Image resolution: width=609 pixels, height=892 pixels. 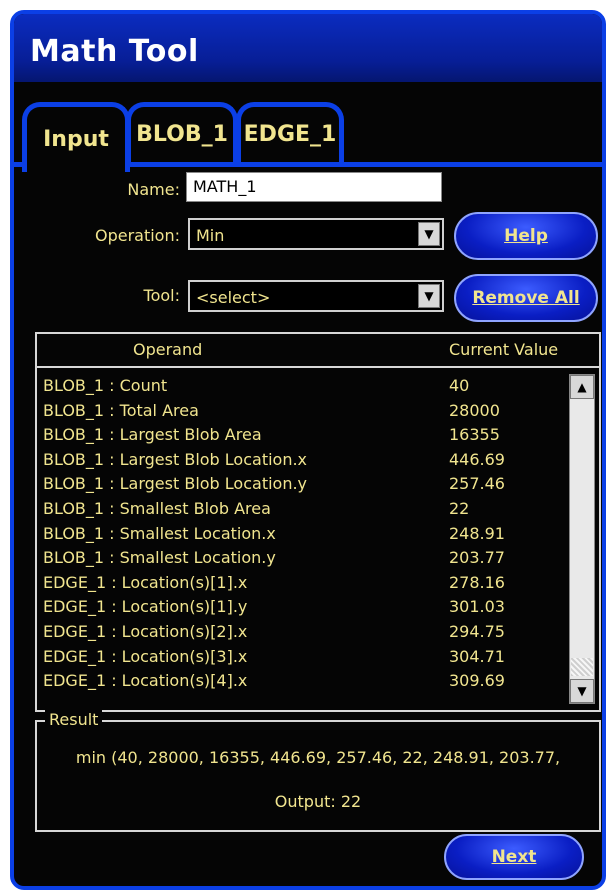 I want to click on operand-name: EDGE_1 : Location(s)[3].x, so click(x=145, y=656).